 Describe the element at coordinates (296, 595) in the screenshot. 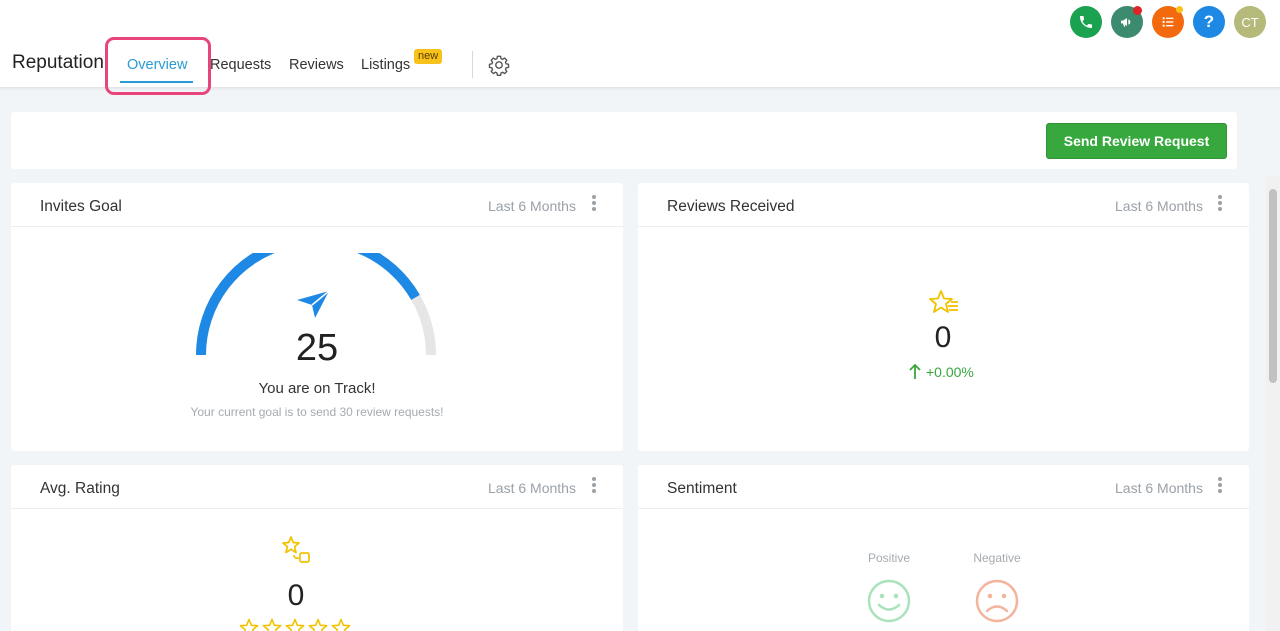

I see `avg-rating-value: 0` at that location.